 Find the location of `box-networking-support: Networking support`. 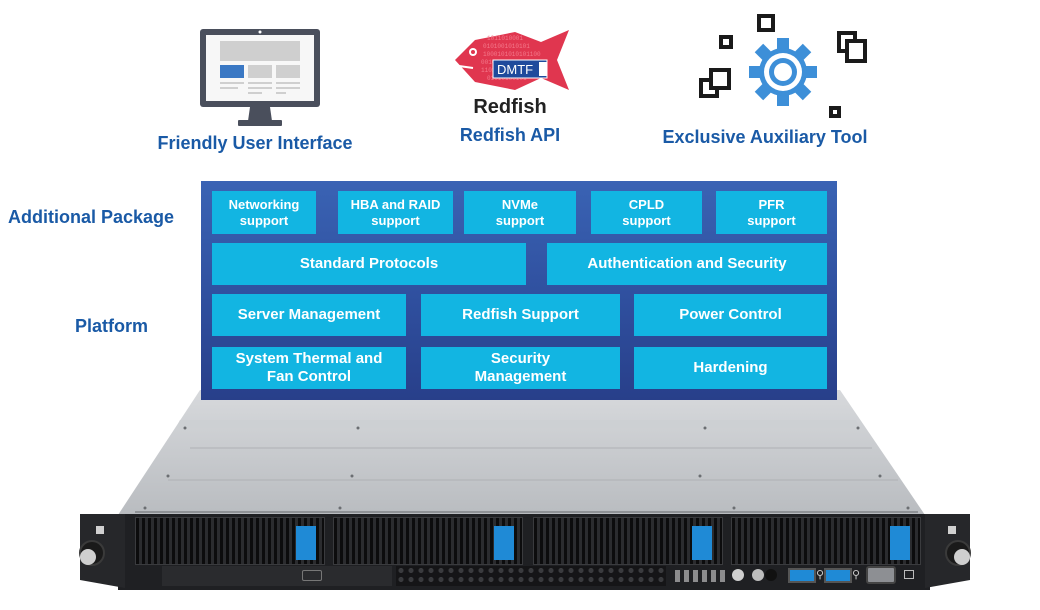

box-networking-support: Networking support is located at coordinates (264, 212).